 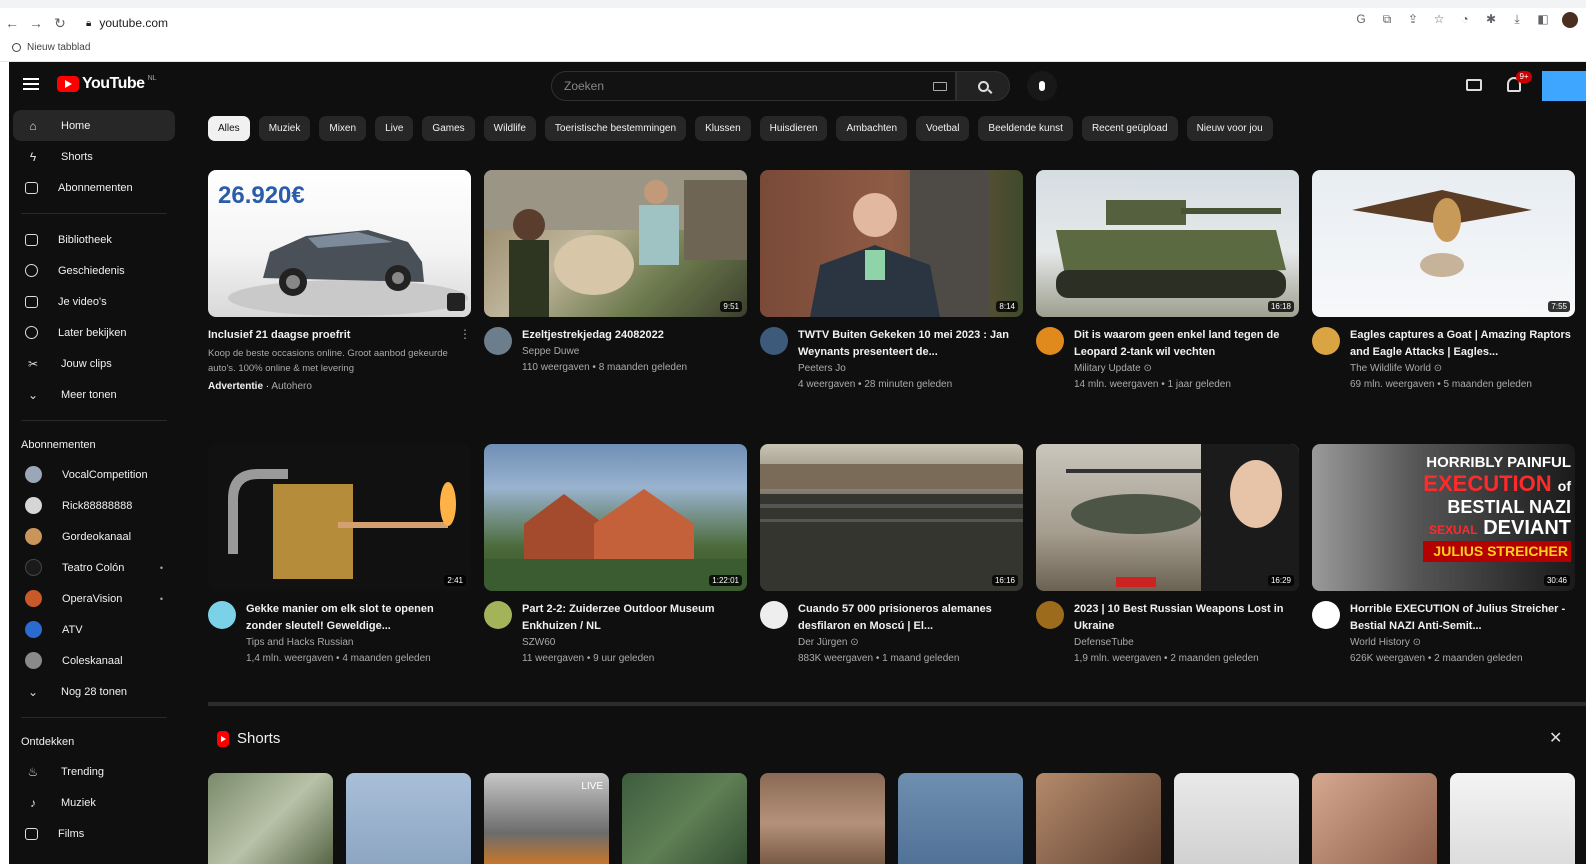 What do you see at coordinates (94, 474) in the screenshot?
I see `sidebar-sub-item: VocalCompetition` at bounding box center [94, 474].